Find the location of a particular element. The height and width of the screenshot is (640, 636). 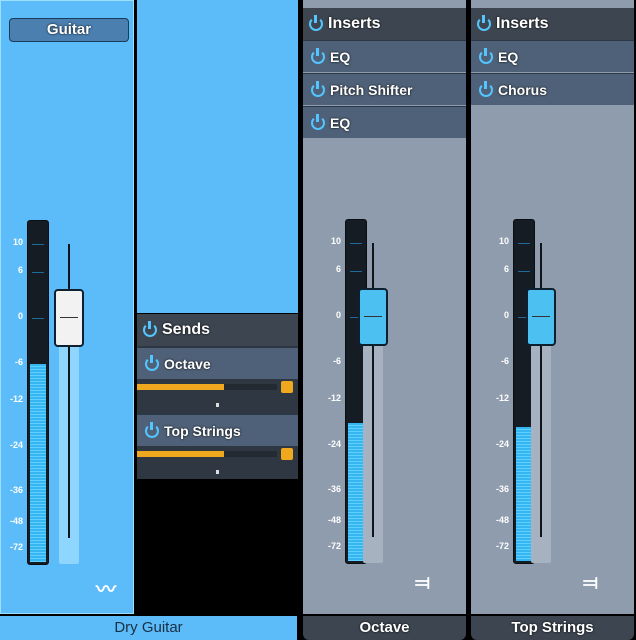

send-name: Octave is located at coordinates (187, 363).